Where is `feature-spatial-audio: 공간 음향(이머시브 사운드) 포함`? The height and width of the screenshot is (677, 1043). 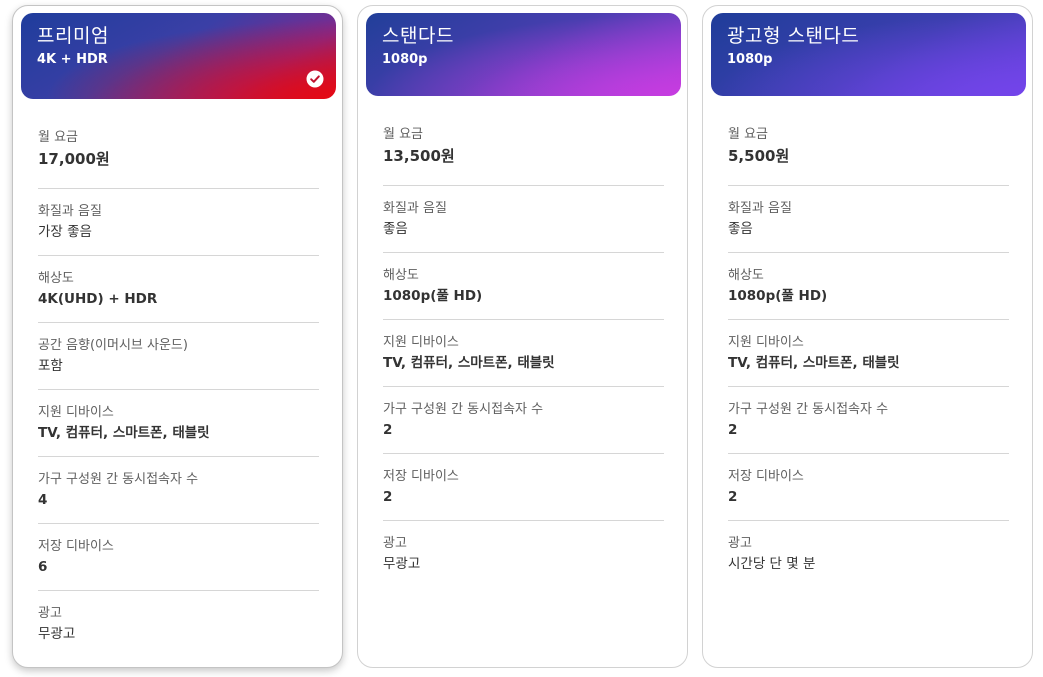
feature-spatial-audio: 공간 음향(이머시브 사운드) 포함 is located at coordinates (178, 356).